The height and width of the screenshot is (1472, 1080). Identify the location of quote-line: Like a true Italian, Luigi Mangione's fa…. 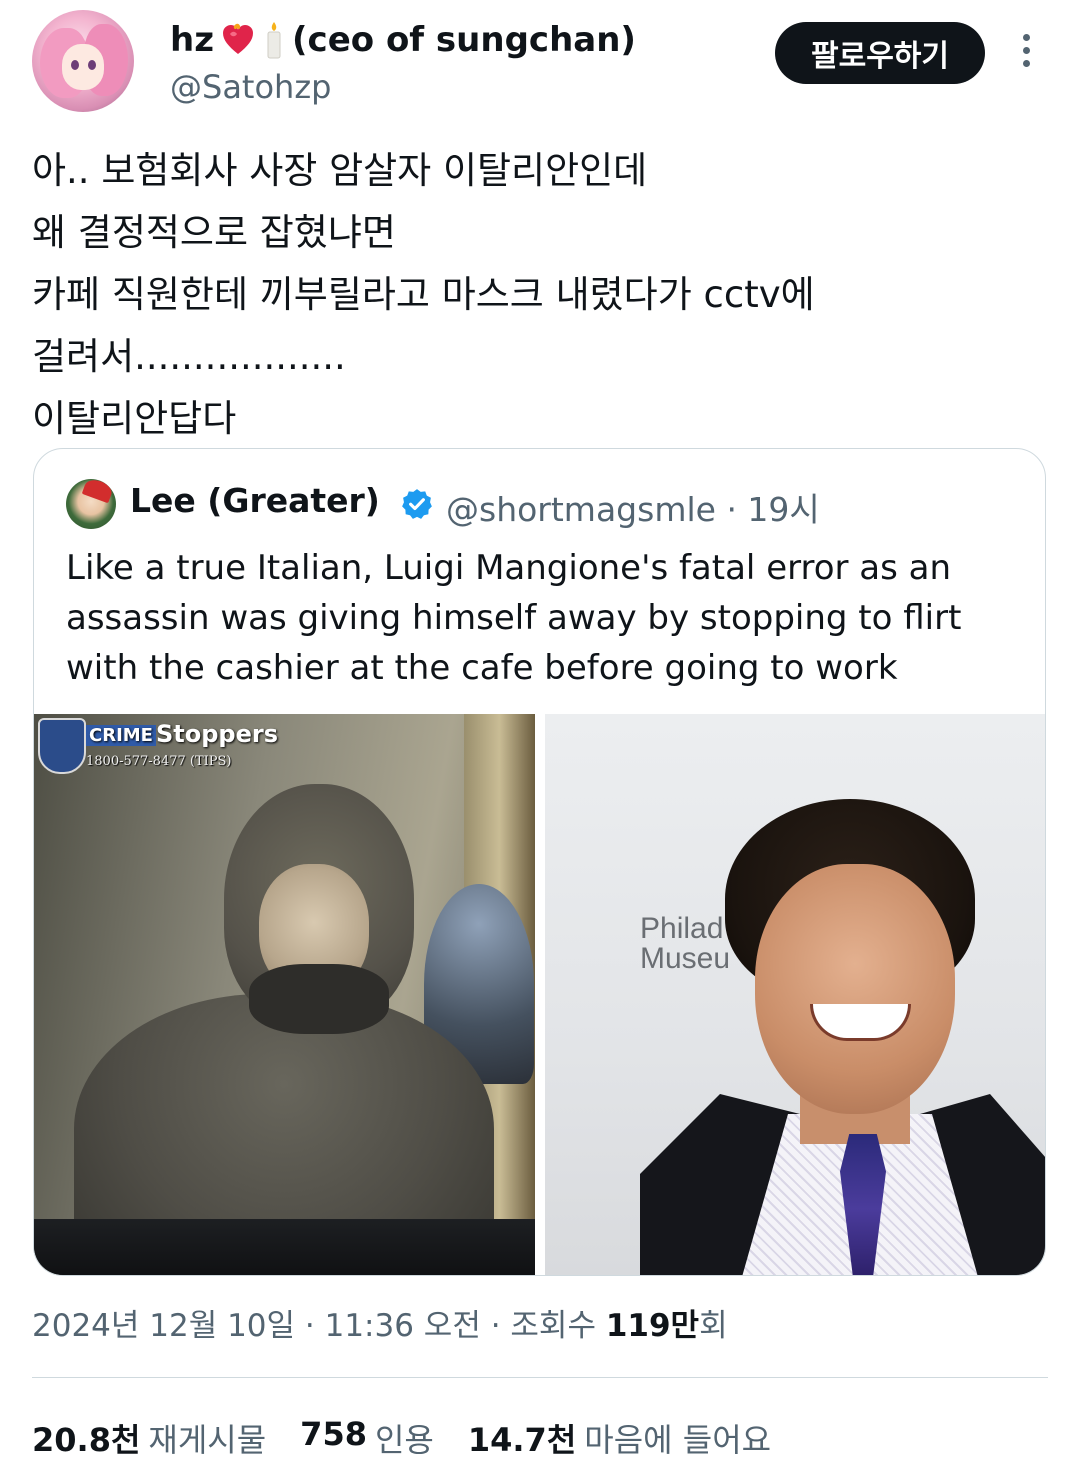
(509, 568).